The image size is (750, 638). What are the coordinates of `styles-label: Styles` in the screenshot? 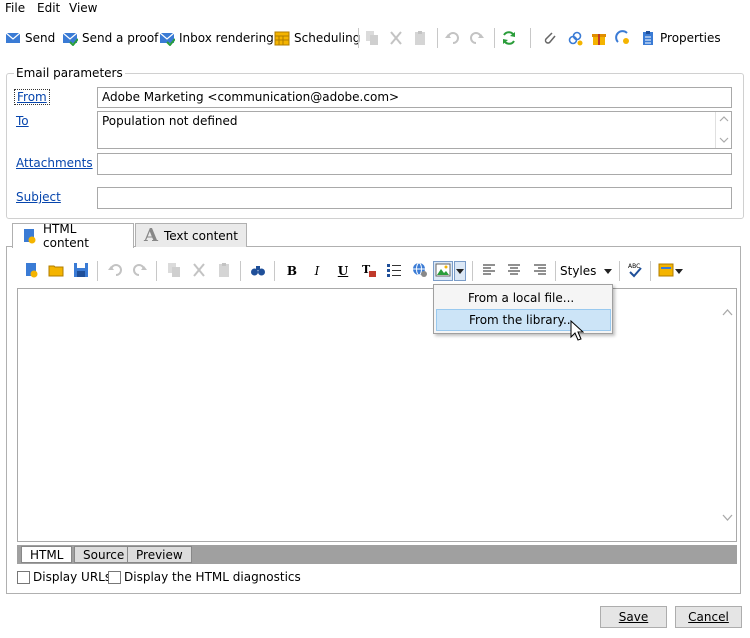 It's located at (578, 271).